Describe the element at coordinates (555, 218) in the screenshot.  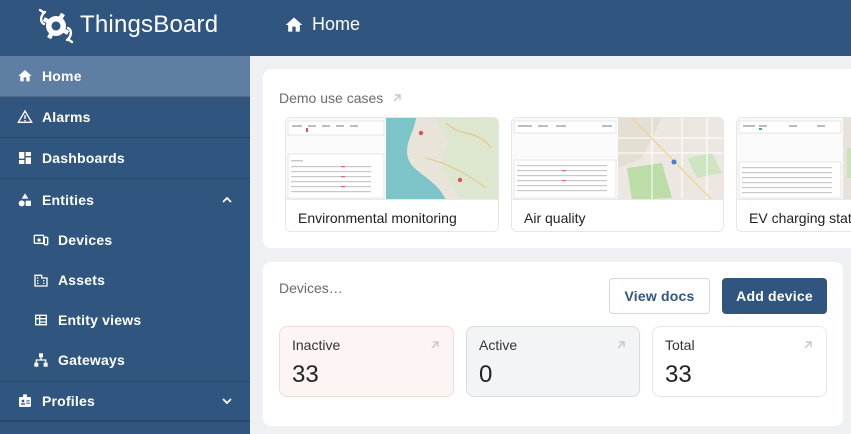
I see `use-case-label: Air quality` at that location.